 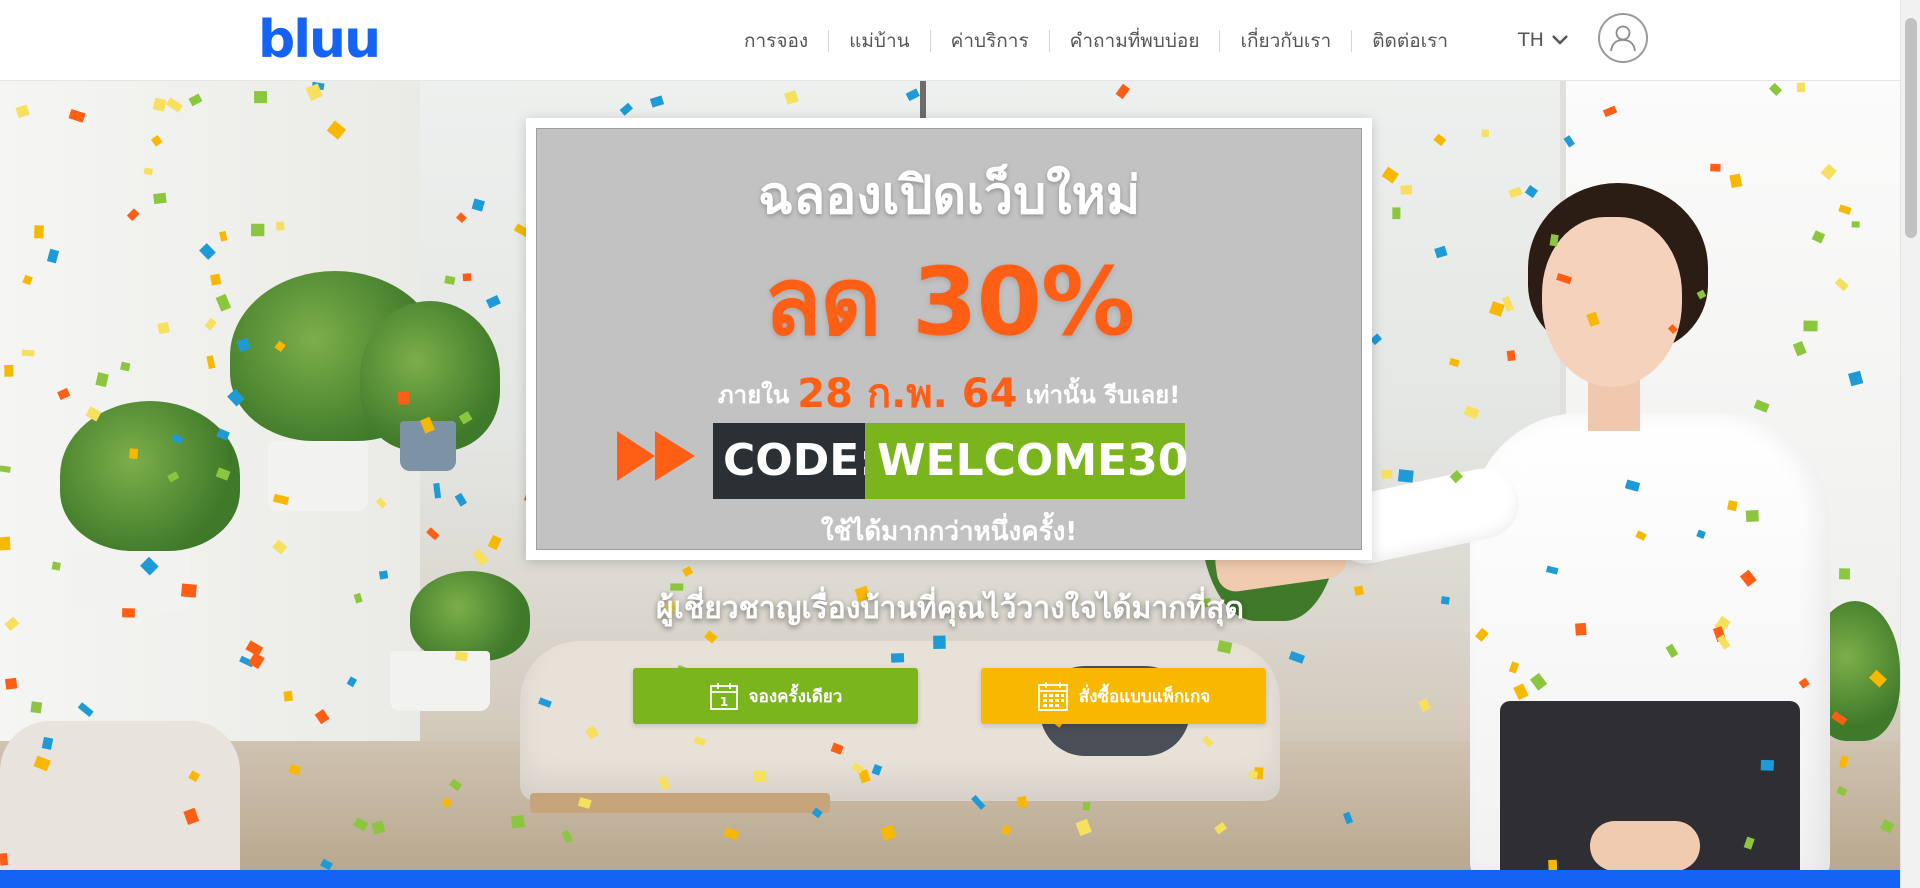 I want to click on calendar-day-number: 1, so click(x=723, y=702).